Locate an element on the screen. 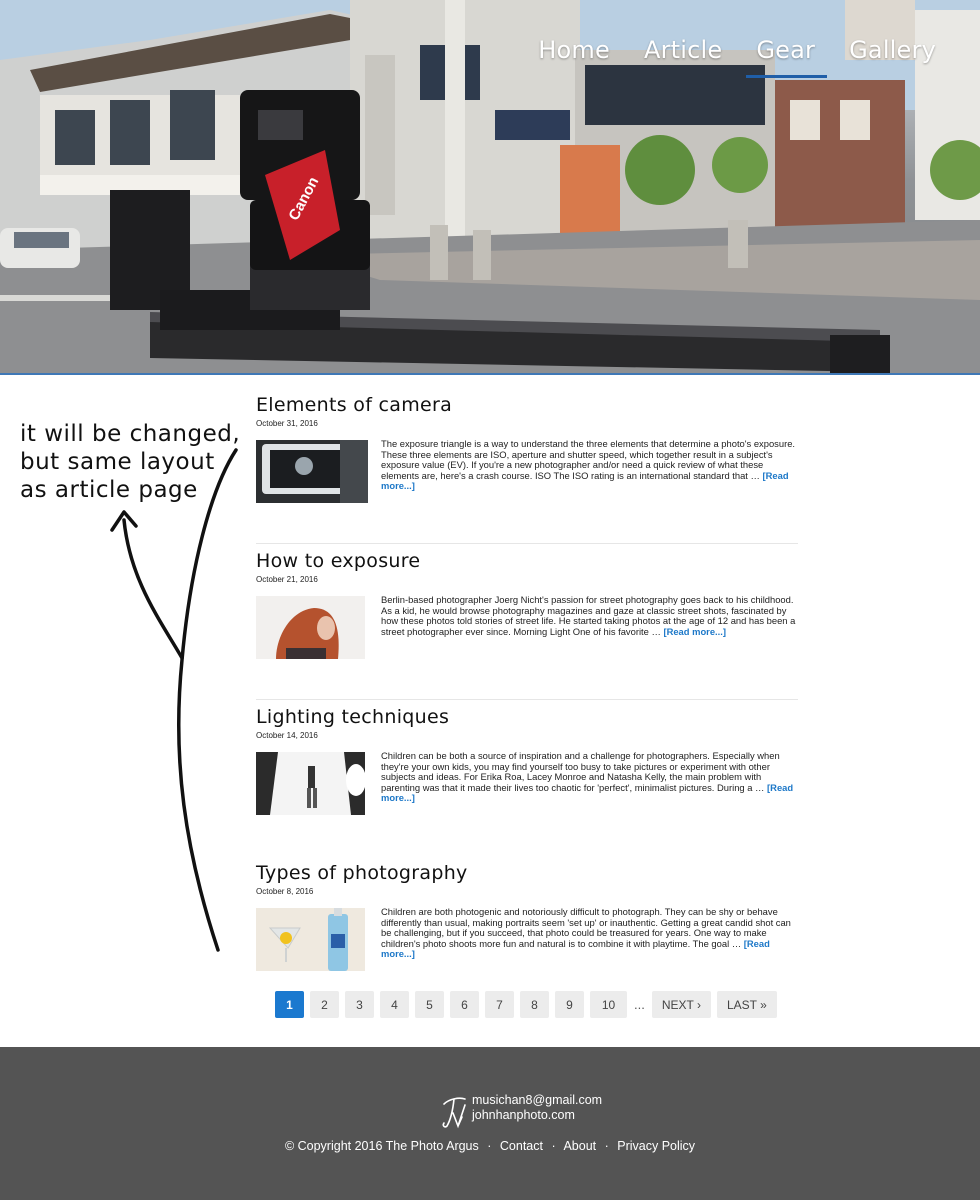 This screenshot has height=1200, width=980. page-2-button: 2 is located at coordinates (324, 1004).